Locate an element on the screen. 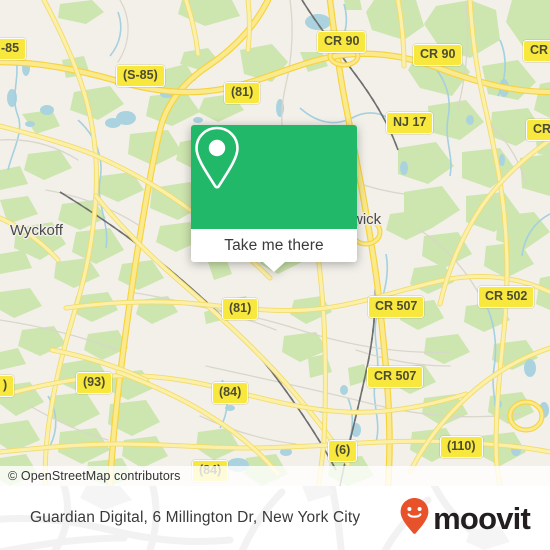  road-shield: -85 is located at coordinates (13, 49).